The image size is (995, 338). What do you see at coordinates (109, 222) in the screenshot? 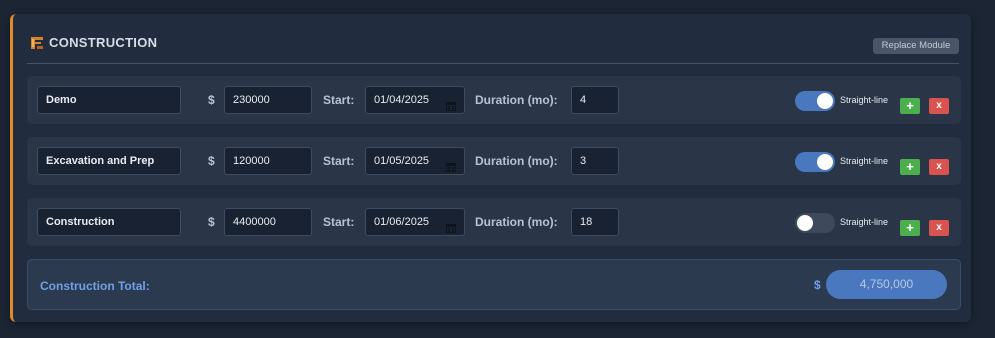
I see `cost-item-name-input: Construction` at bounding box center [109, 222].